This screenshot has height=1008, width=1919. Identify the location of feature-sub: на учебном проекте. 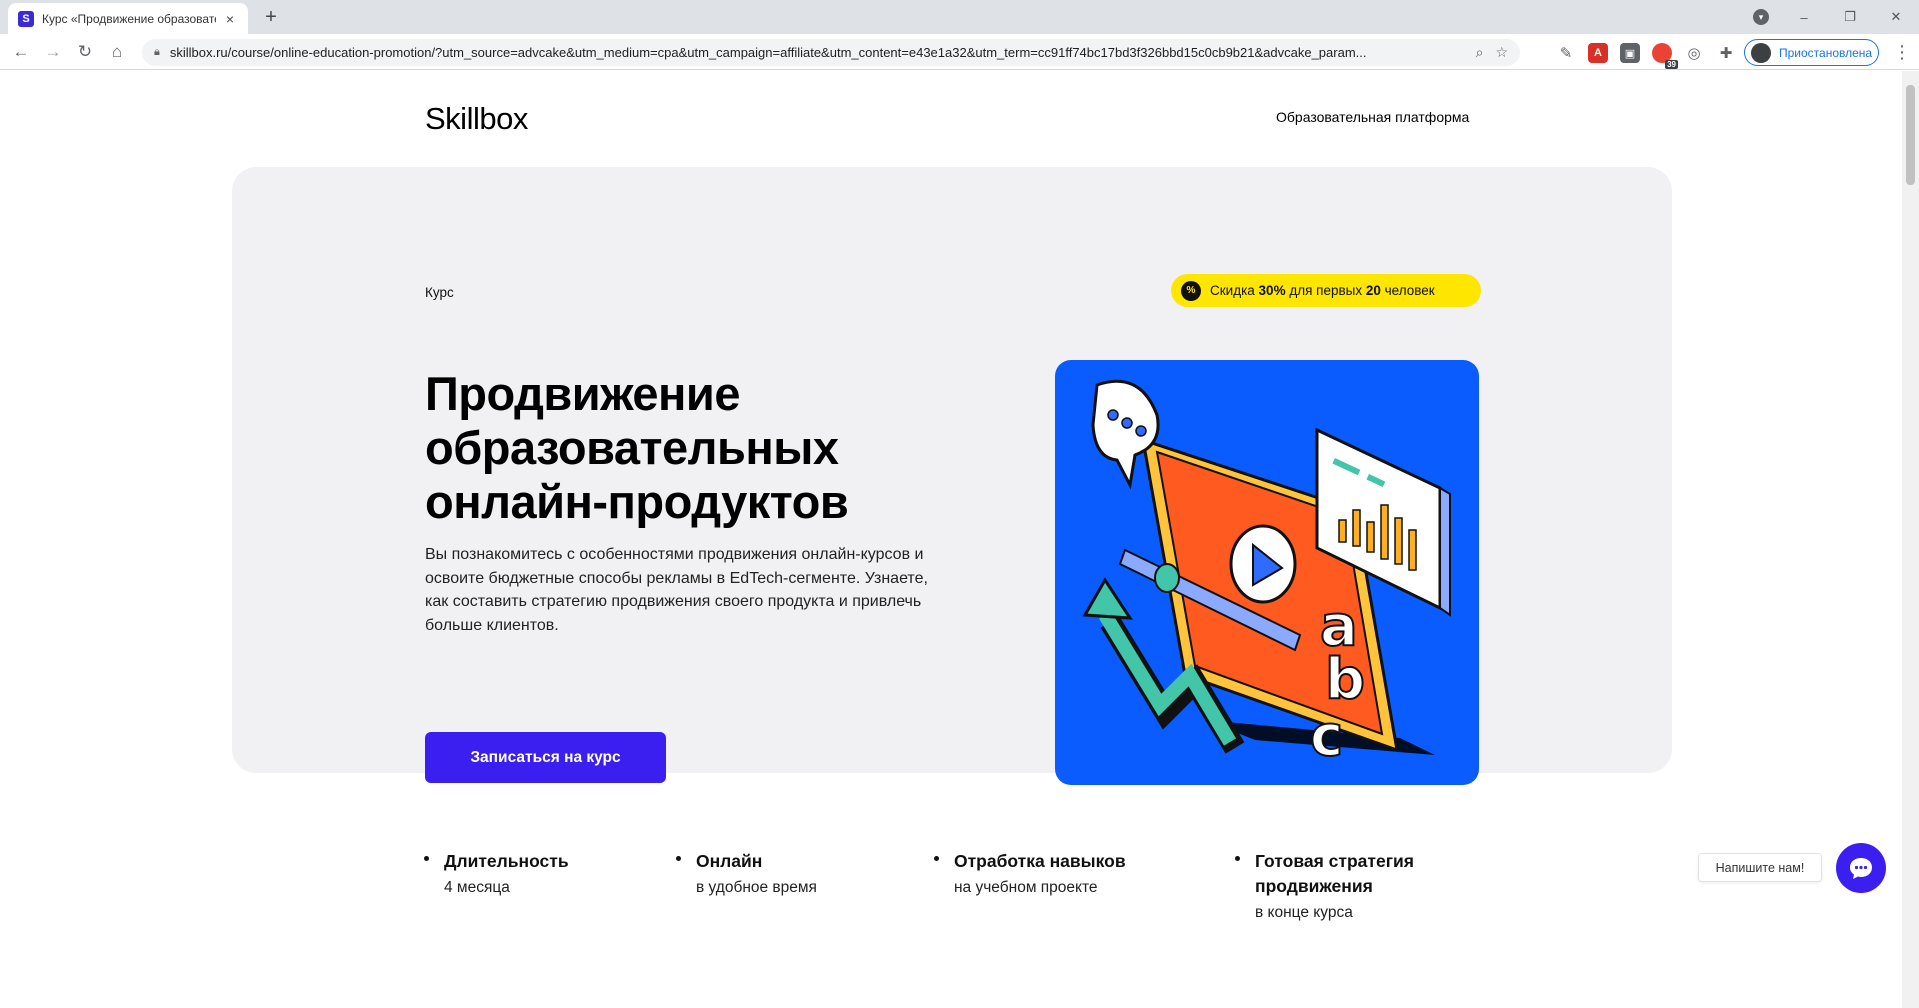
(1026, 887).